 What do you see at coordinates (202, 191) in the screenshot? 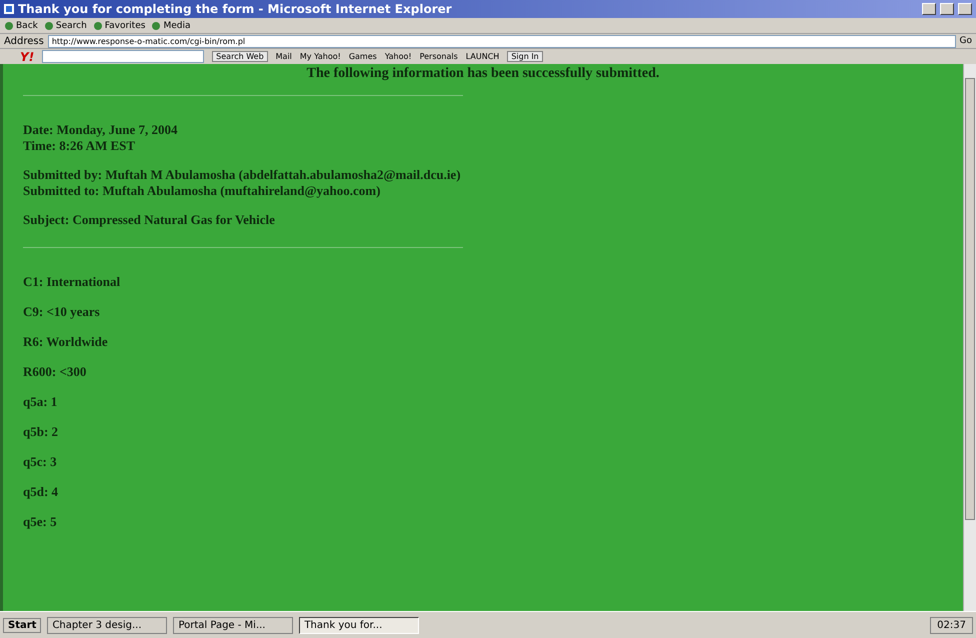
I see `info-line: Submitted to: Muftah Abulamosha (muftahireland@yahoo.com)` at bounding box center [202, 191].